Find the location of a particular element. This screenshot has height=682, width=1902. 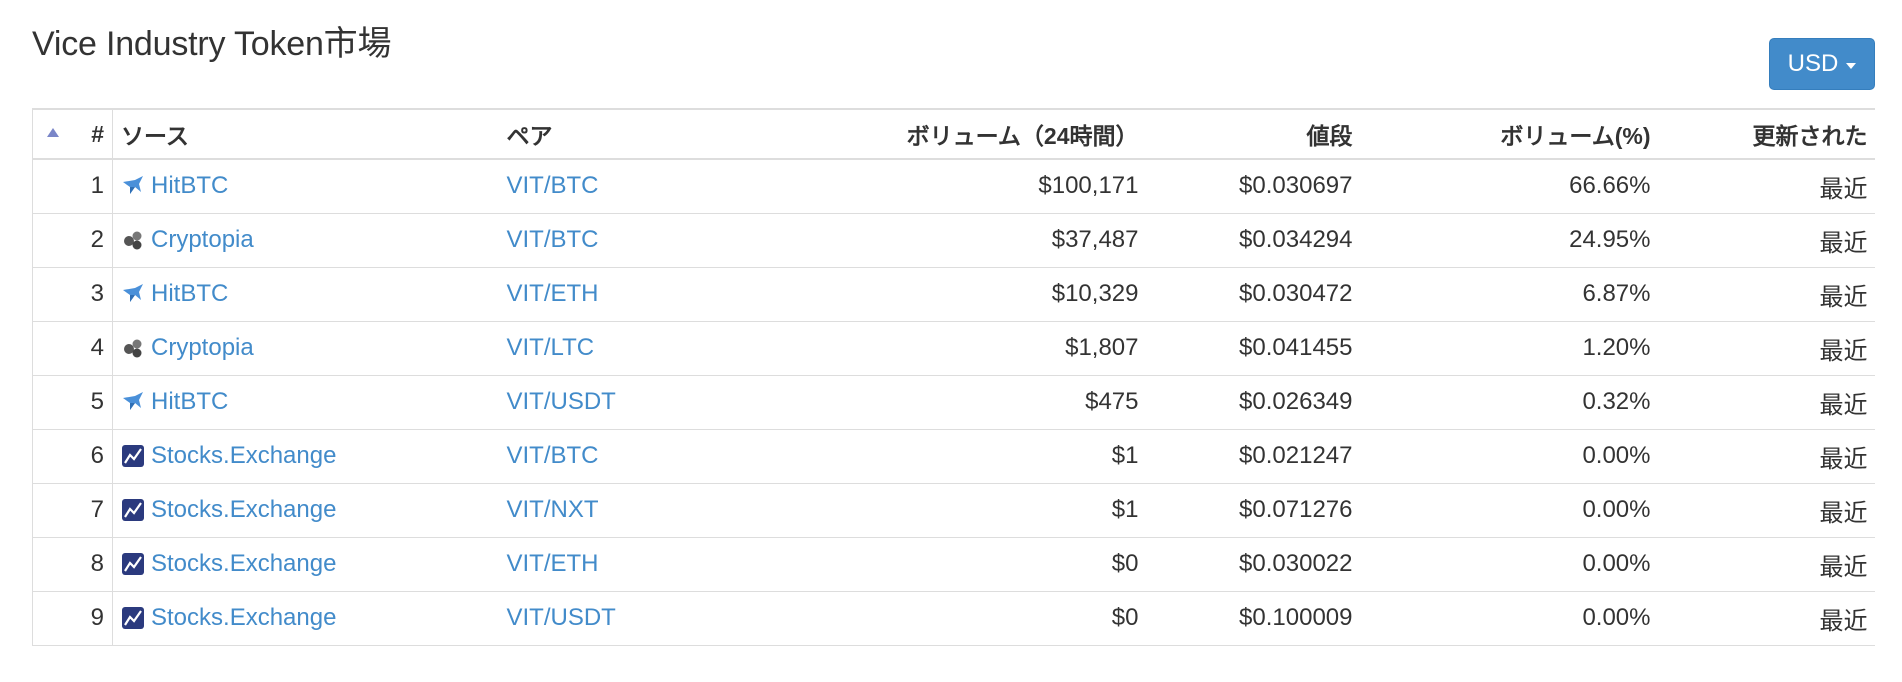

header-price: 値段 is located at coordinates (1253, 134).